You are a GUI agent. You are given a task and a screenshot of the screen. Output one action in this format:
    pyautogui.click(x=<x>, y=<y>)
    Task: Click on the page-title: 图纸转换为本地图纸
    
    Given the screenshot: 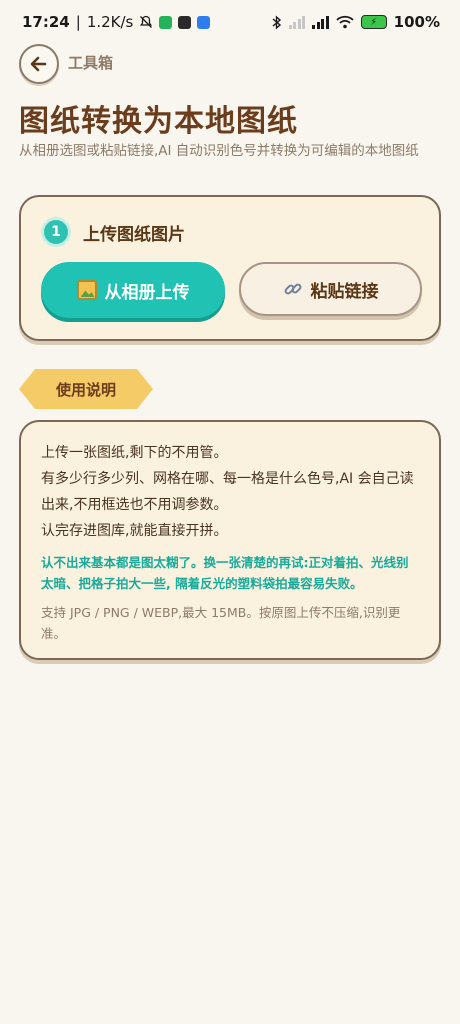 What is the action you would take?
    pyautogui.click(x=158, y=121)
    